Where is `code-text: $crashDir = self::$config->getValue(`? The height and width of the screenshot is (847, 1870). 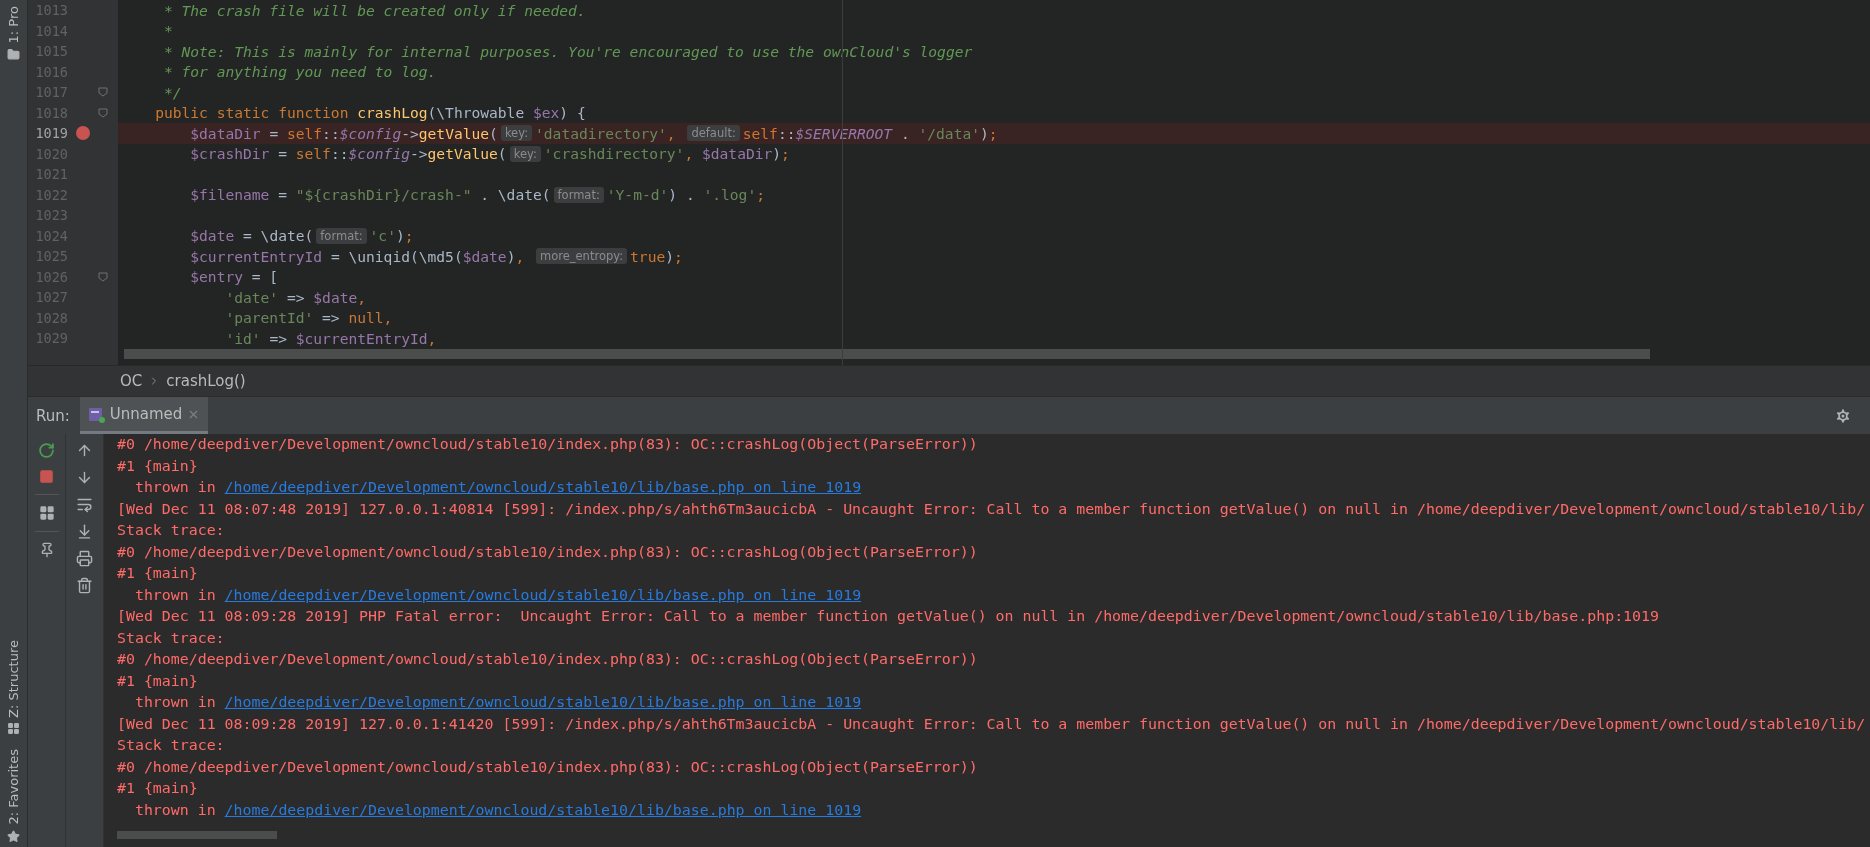
code-text: $crashDir = self::$config->getValue( is located at coordinates (348, 154).